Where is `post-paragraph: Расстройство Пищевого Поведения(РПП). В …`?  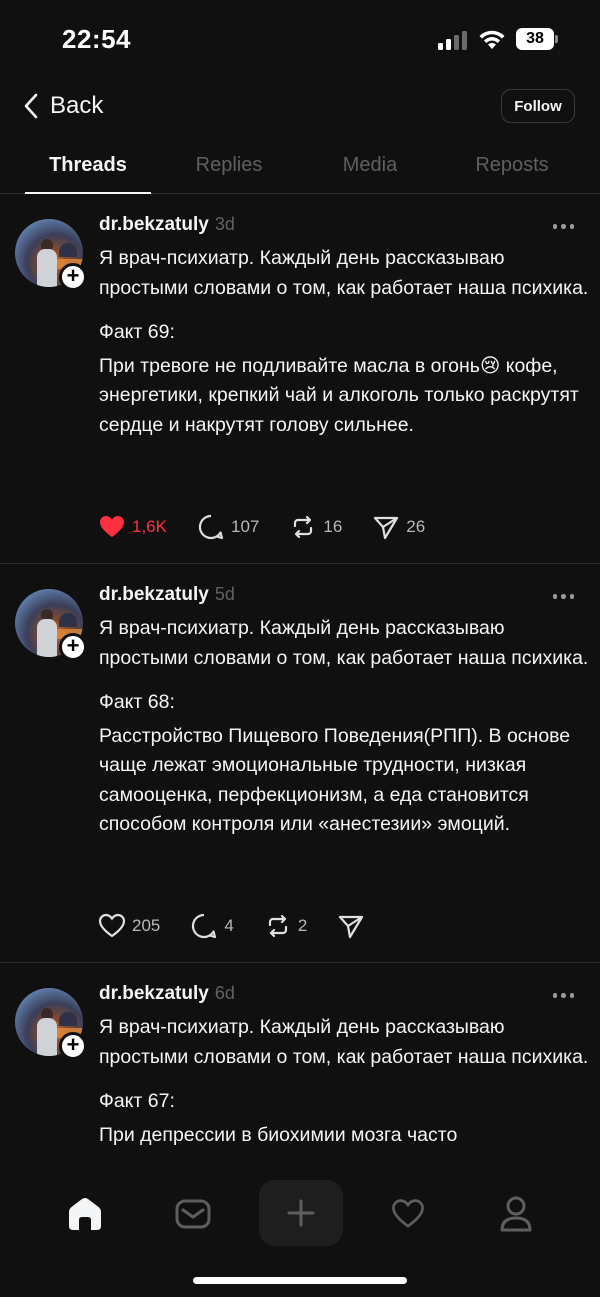 post-paragraph: Расстройство Пищевого Поведения(РПП). В … is located at coordinates (335, 780).